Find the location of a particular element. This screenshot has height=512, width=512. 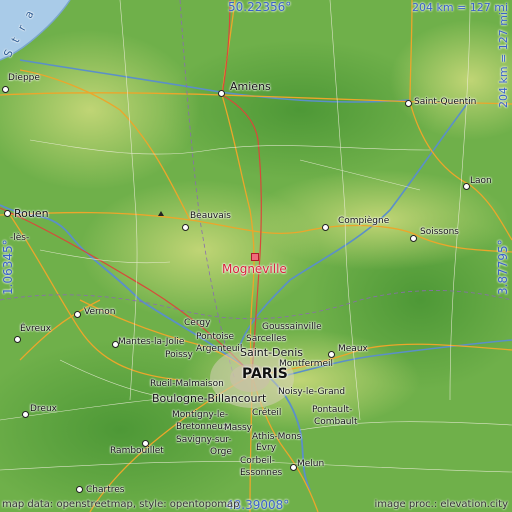

city-meaux: Meaux is located at coordinates (353, 349).